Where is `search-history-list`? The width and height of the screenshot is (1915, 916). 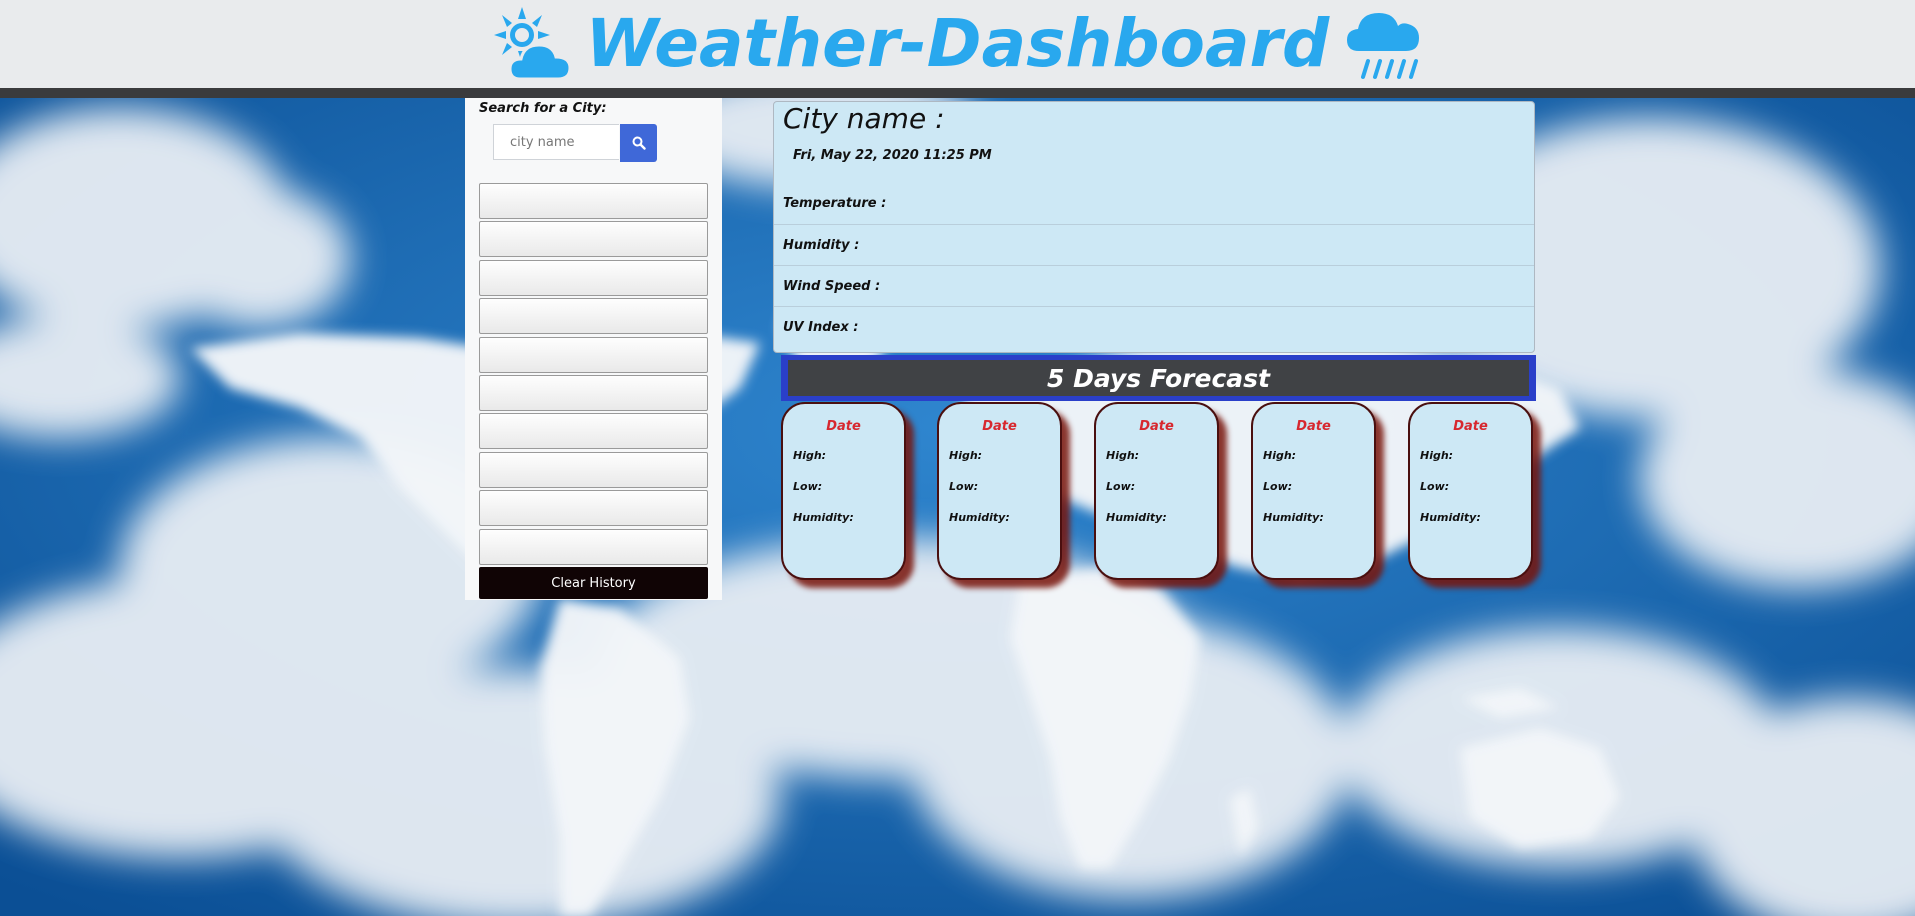 search-history-list is located at coordinates (593, 375).